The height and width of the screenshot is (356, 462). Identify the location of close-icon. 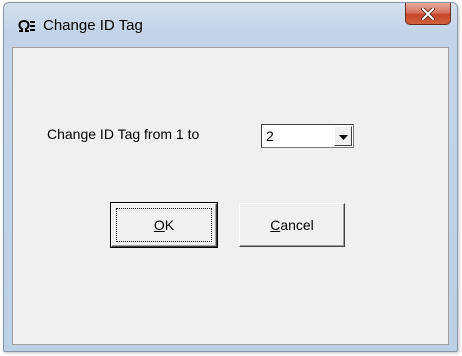
(428, 13).